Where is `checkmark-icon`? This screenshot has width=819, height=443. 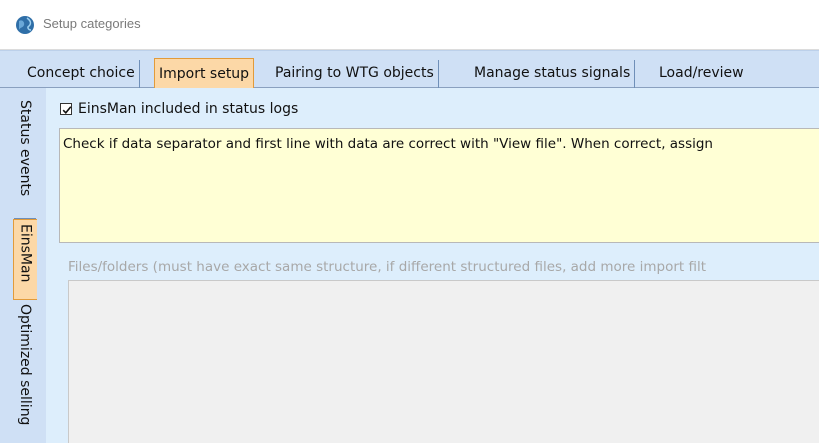
checkmark-icon is located at coordinates (67, 110).